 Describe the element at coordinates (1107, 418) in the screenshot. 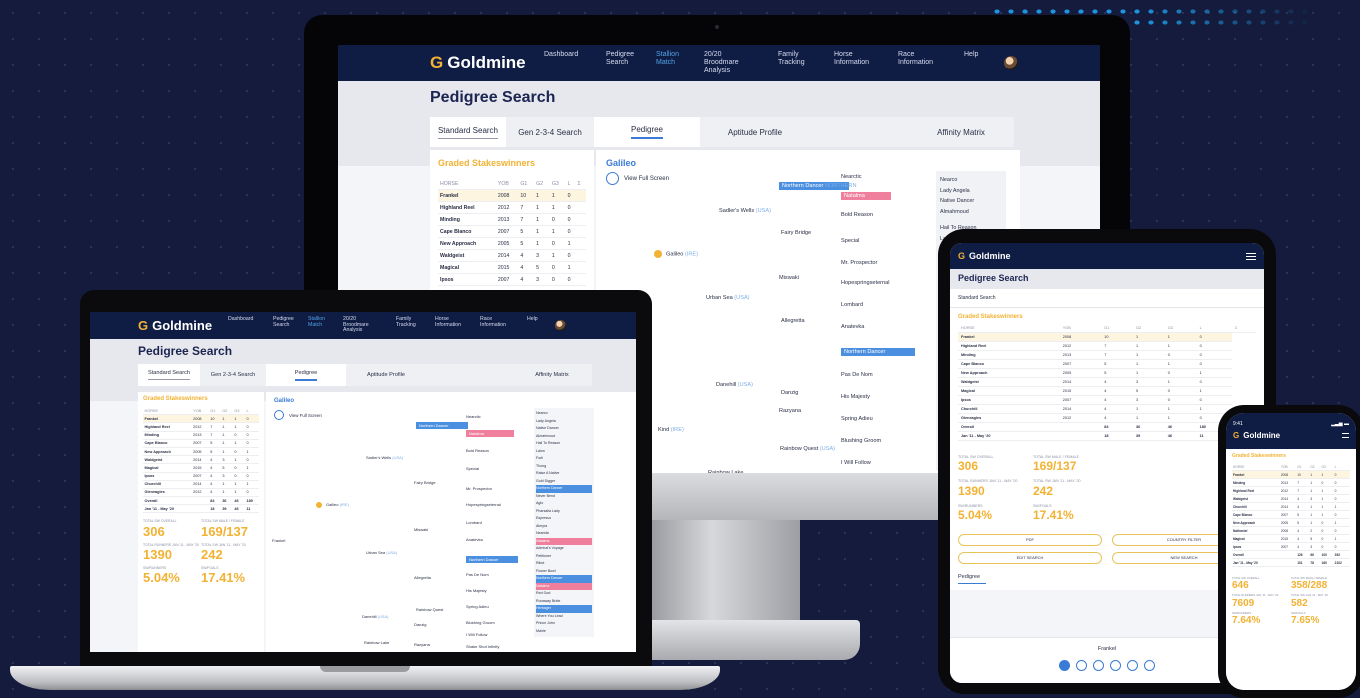

I see `table-row: Gleneagles 2012 4 1 1 0` at that location.